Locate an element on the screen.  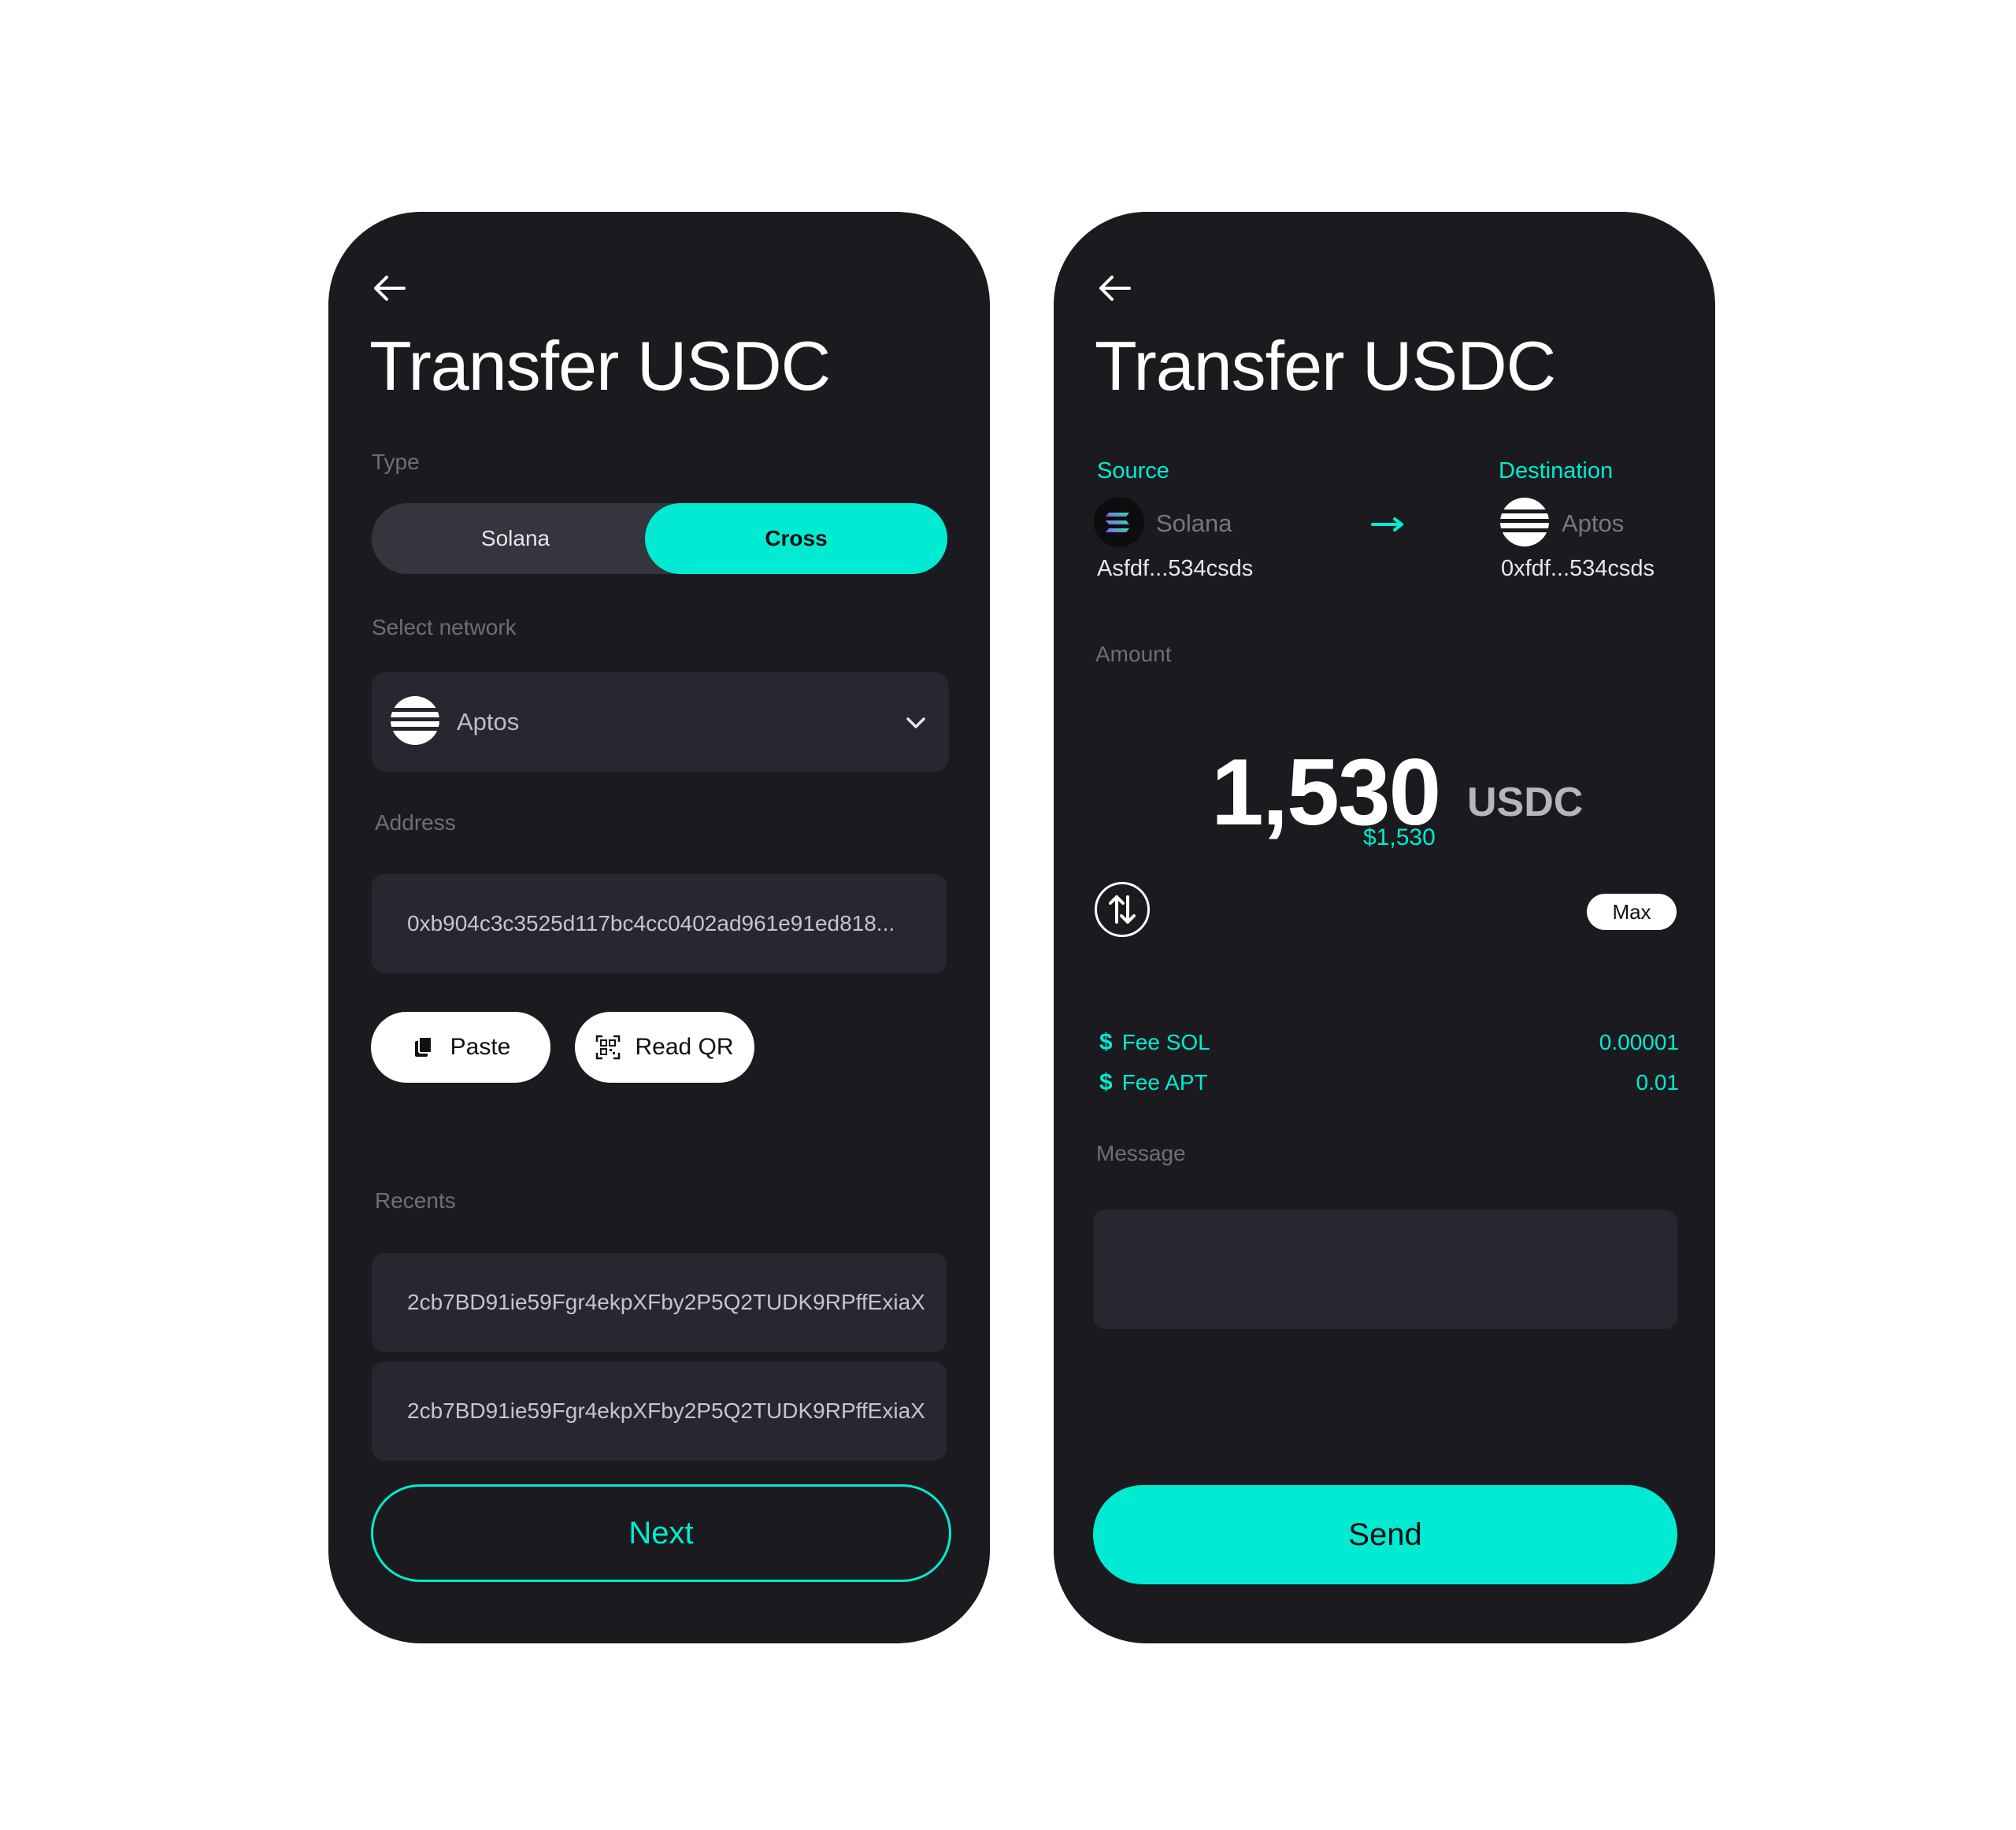
recents-label: Recents is located at coordinates (415, 1200).